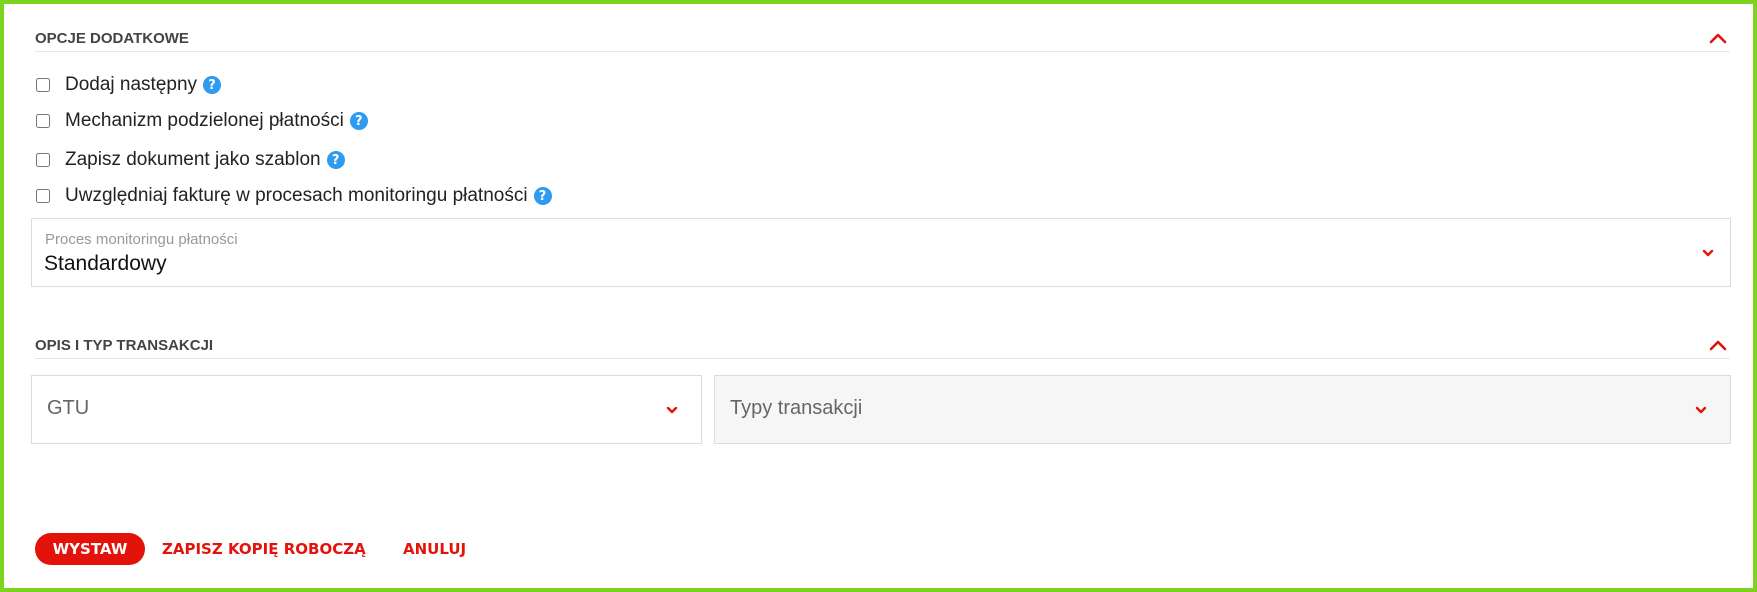 The image size is (1757, 592). Describe the element at coordinates (882, 348) in the screenshot. I see `transaction-section-header: OPIS I TYP TRANSAKCJI` at that location.